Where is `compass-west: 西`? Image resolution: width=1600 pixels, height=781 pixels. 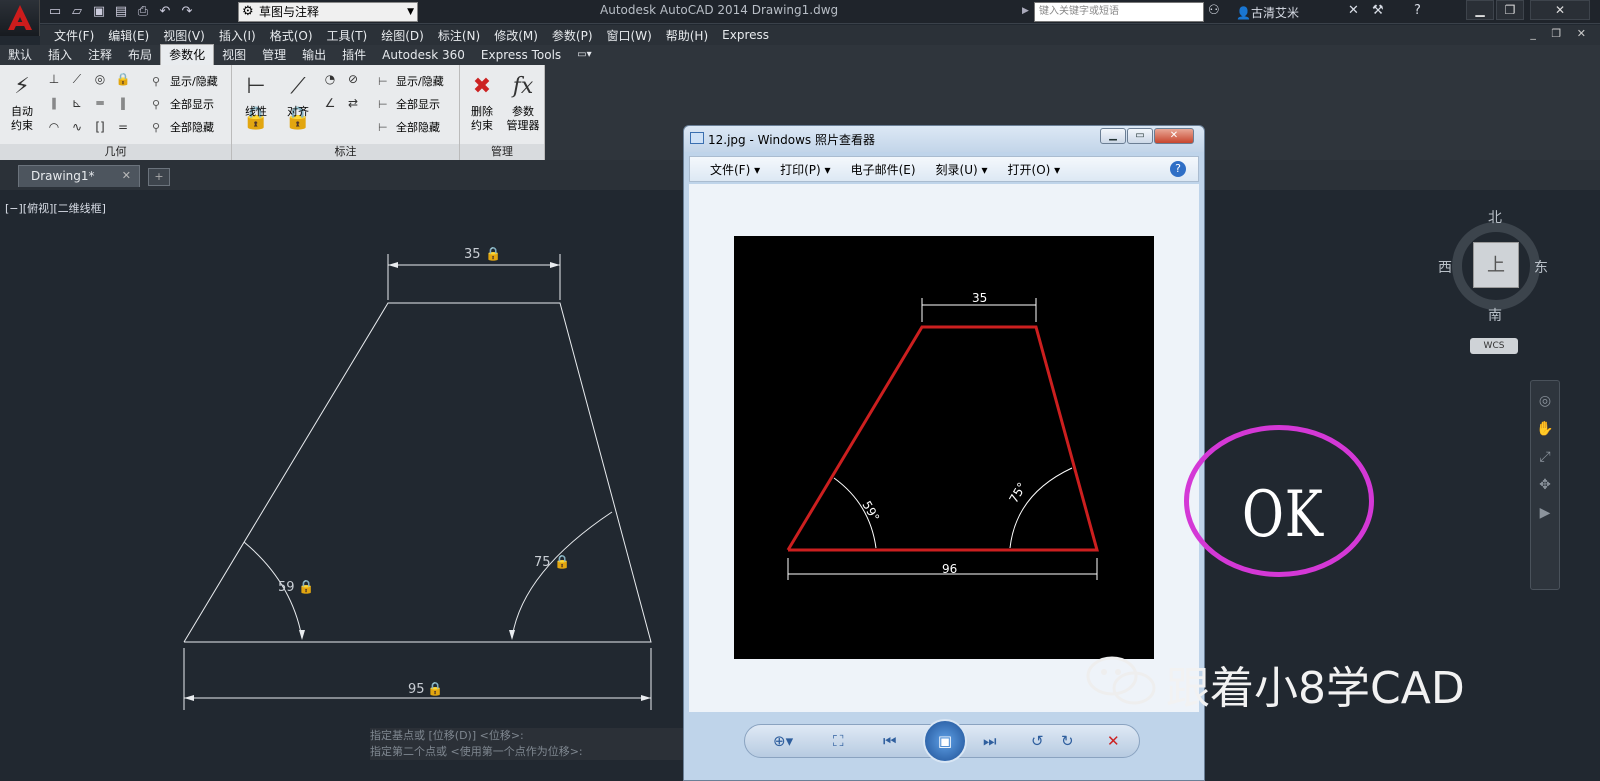
compass-west: 西 is located at coordinates (1445, 267).